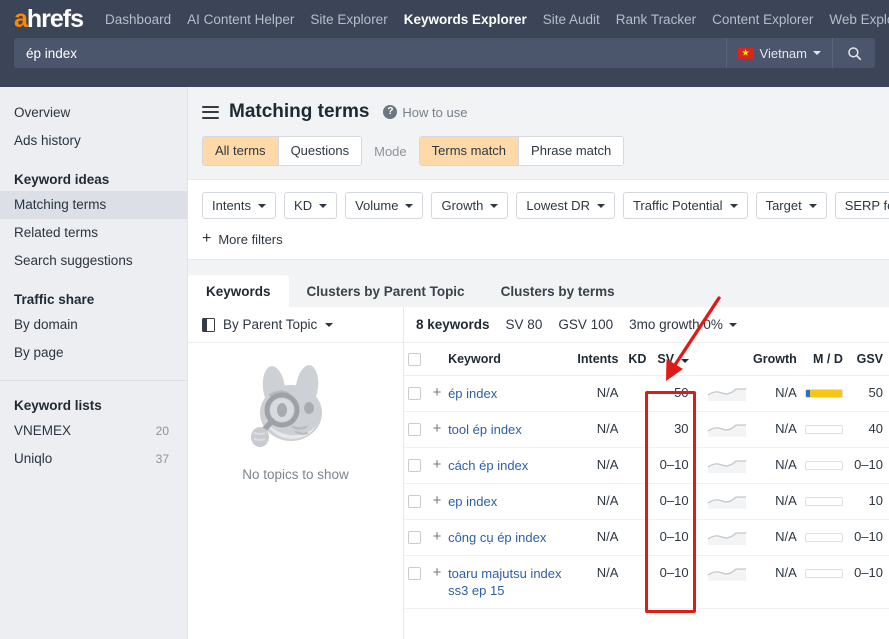  Describe the element at coordinates (822, 360) in the screenshot. I see `column-header-md: M / D` at that location.